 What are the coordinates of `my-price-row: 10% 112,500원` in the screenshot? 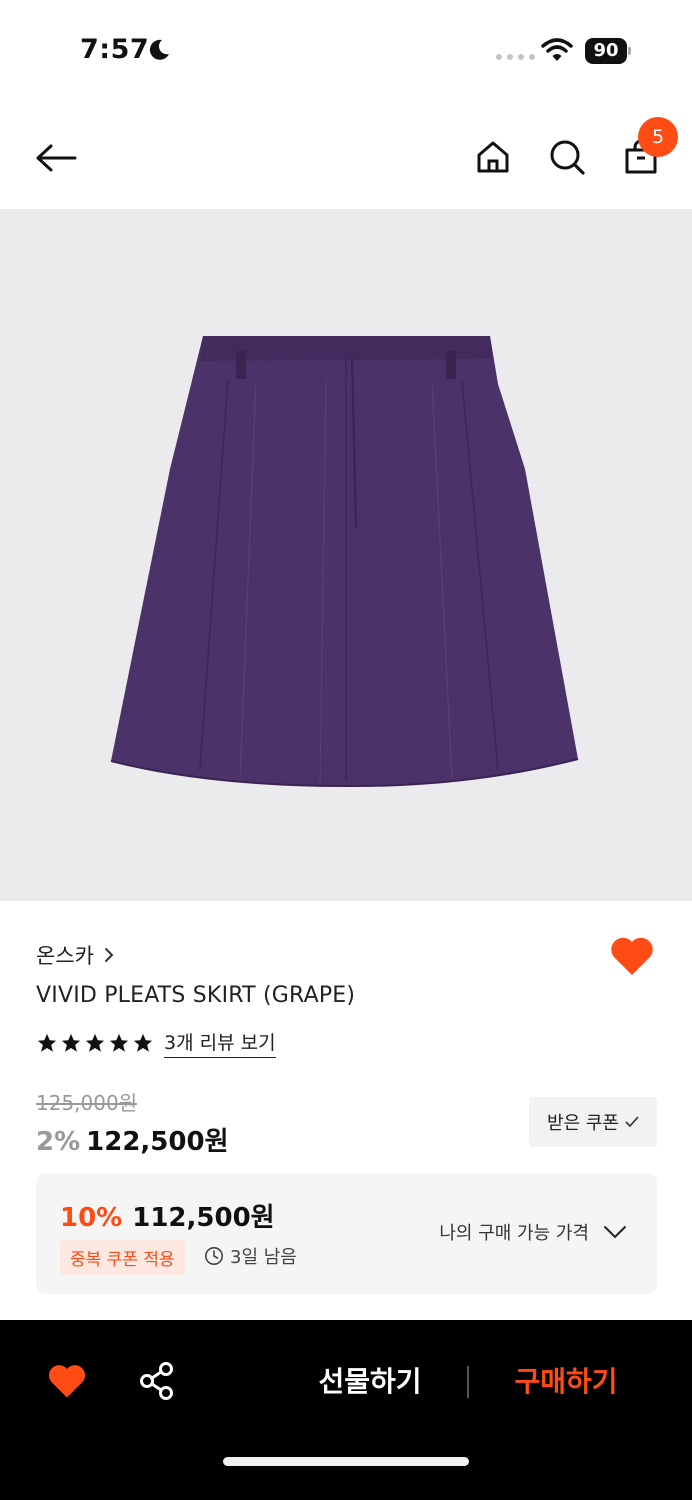 It's located at (167, 1215).